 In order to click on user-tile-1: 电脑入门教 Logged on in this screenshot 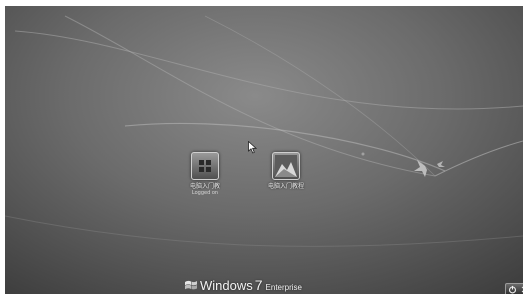, I will do `click(205, 174)`.